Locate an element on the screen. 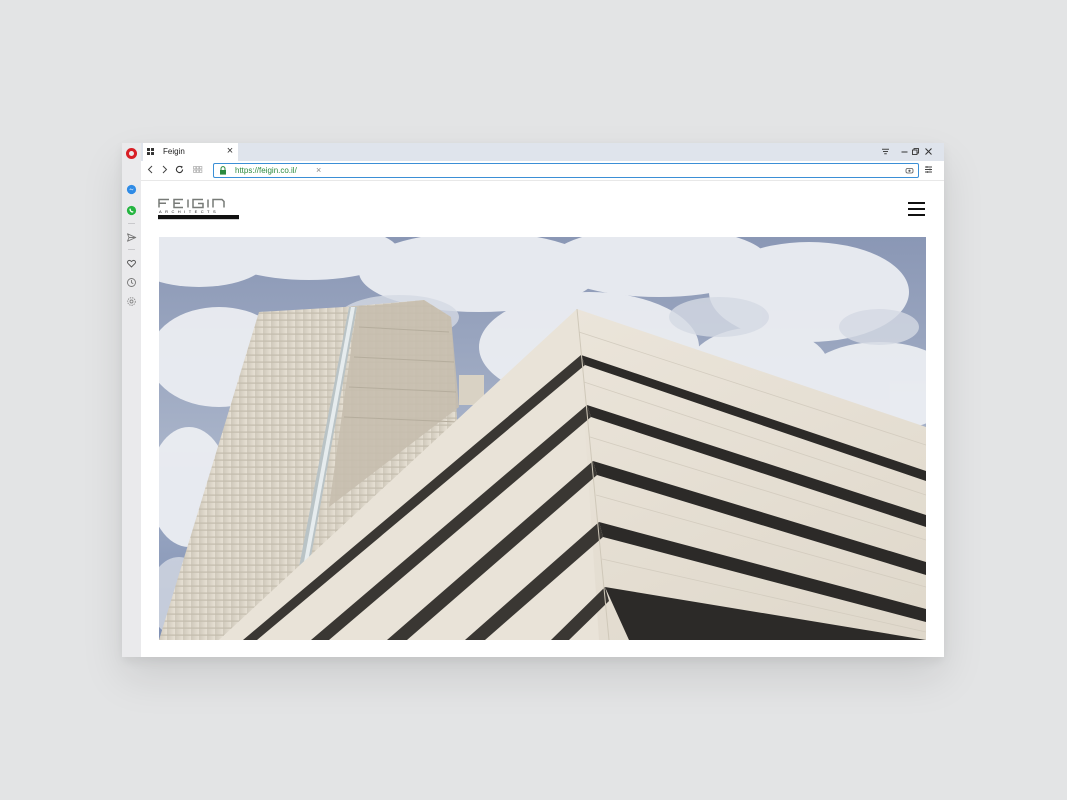  tab-title: Feigin is located at coordinates (174, 151).